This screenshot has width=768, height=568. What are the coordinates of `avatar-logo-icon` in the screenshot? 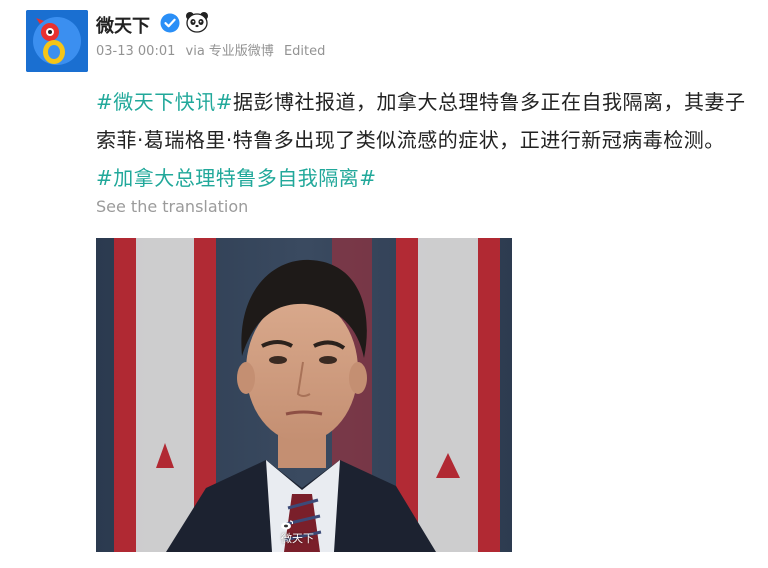 It's located at (57, 41).